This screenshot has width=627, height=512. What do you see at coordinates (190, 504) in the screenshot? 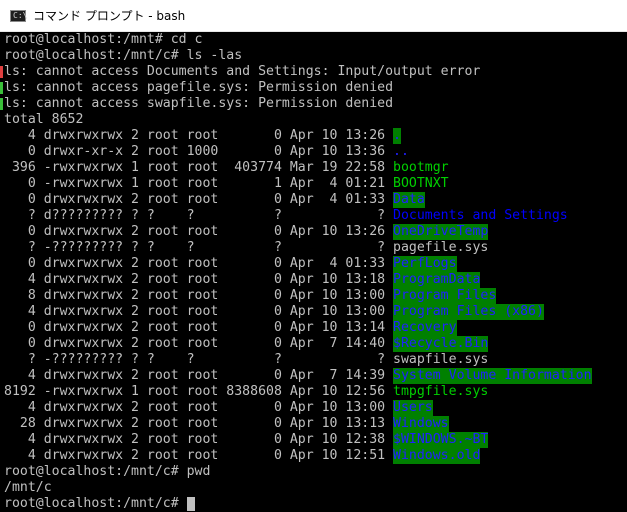
I see `text-cursor` at bounding box center [190, 504].